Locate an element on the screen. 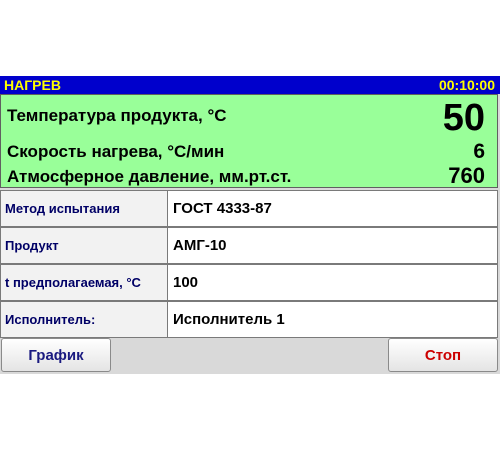 This screenshot has height=450, width=500. param-row-operator: Исполнитель: Исполнитель 1 is located at coordinates (249, 319).